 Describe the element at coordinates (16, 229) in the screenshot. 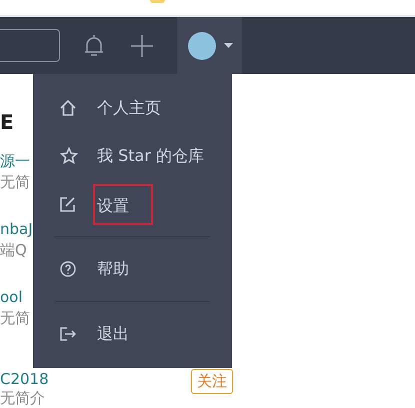

I see `repo-link: nbaJ` at that location.